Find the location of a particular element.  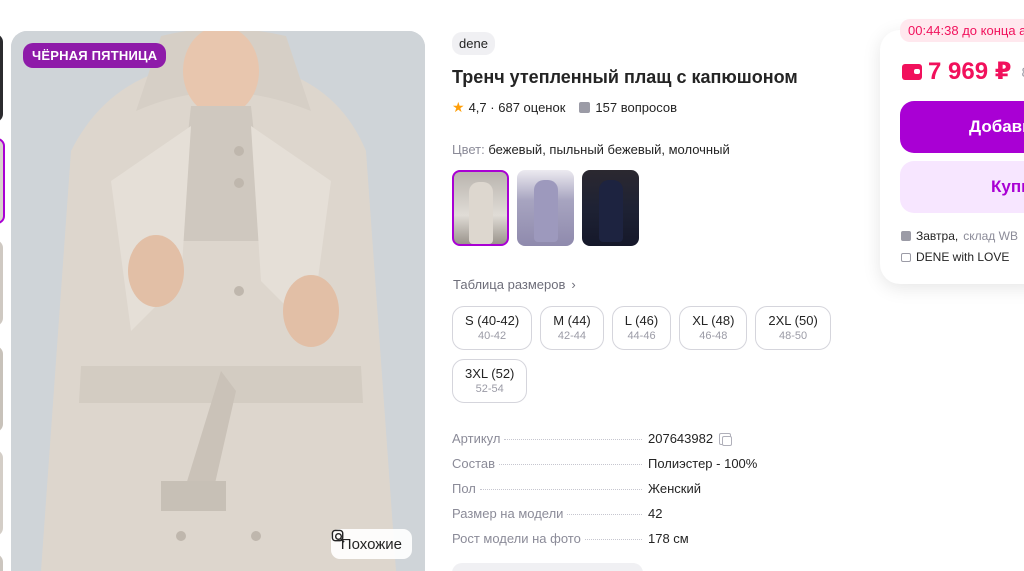

similar-button: Похожие is located at coordinates (371, 544).